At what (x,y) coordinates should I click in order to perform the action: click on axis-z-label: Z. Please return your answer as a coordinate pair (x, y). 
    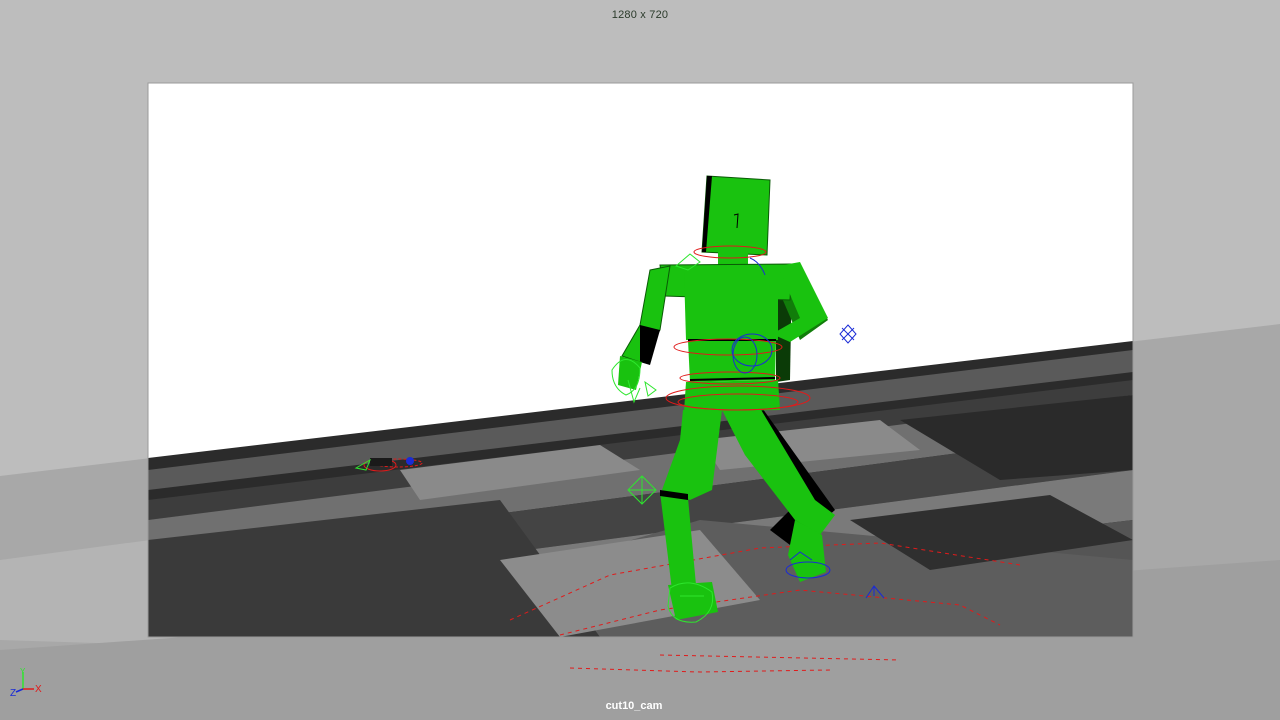
    Looking at the image, I should click on (13, 693).